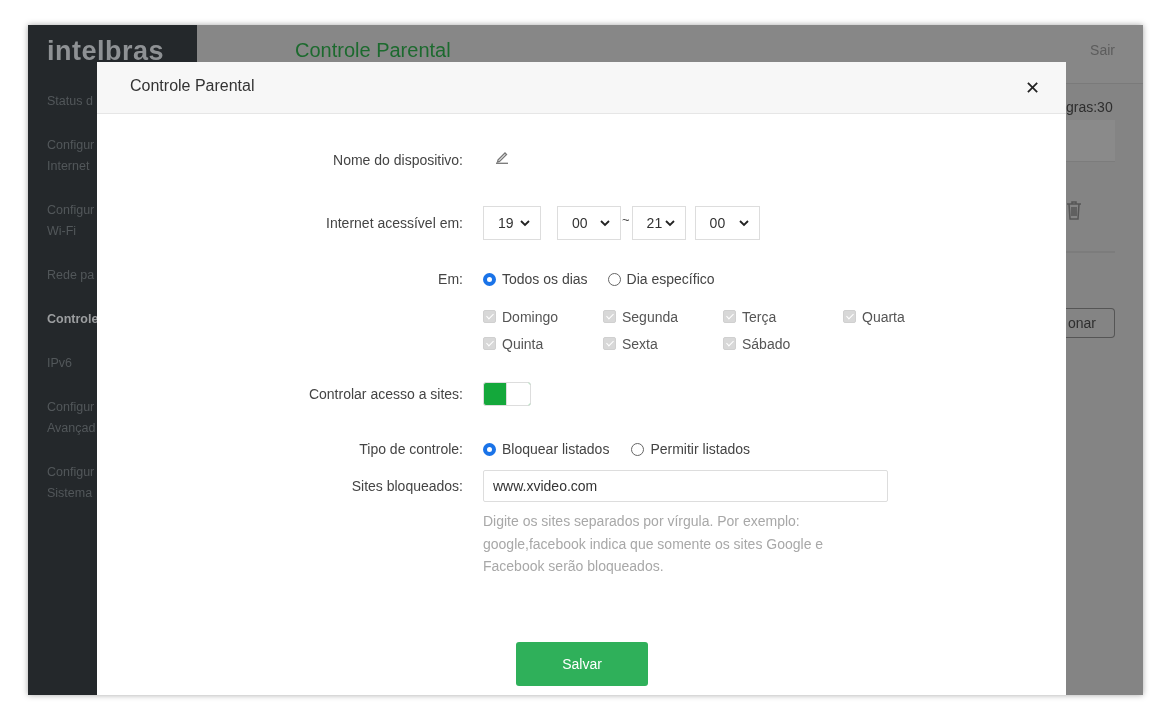 This screenshot has height=708, width=1165. What do you see at coordinates (406, 486) in the screenshot?
I see `field-label: Sites bloqueados:` at bounding box center [406, 486].